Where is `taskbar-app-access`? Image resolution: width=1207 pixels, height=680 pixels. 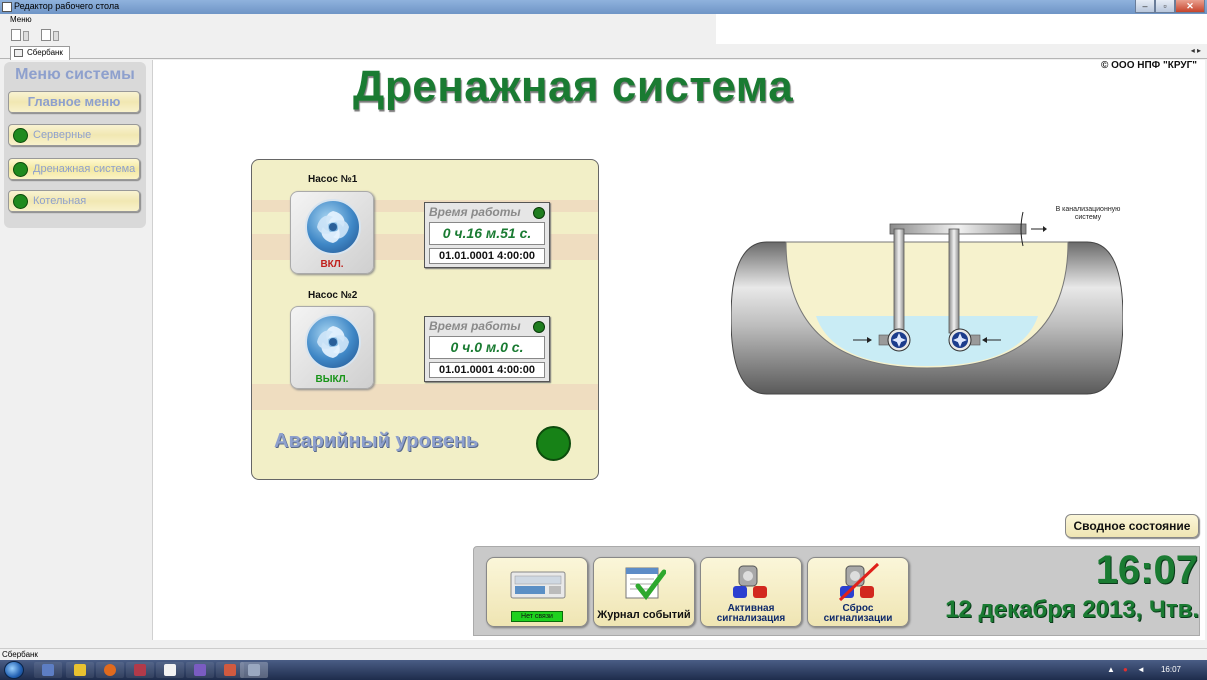
taskbar-app-access is located at coordinates (140, 670).